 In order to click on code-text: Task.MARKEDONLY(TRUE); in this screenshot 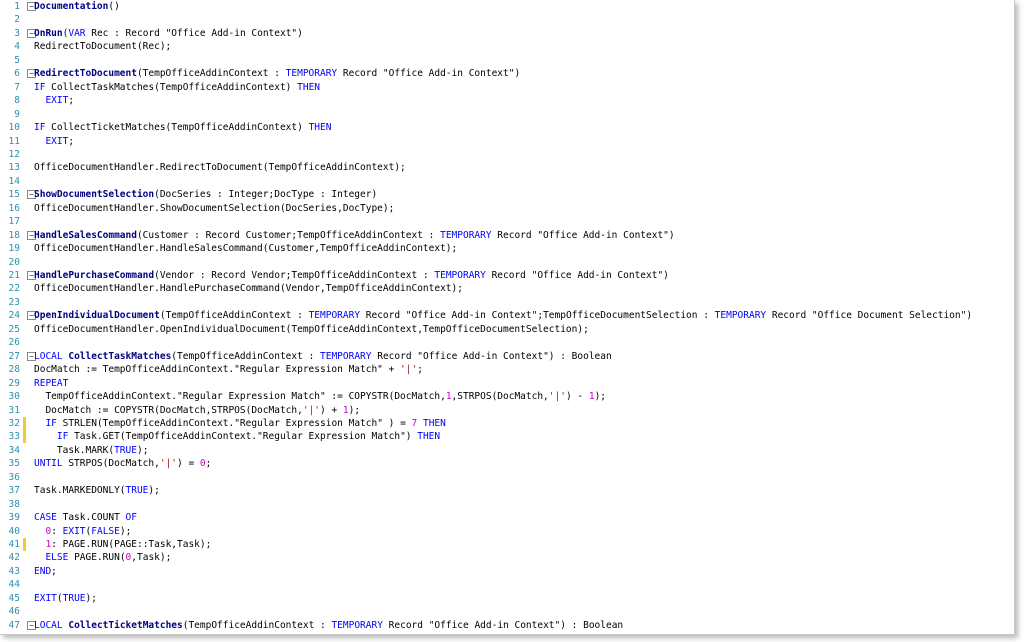, I will do `click(97, 490)`.